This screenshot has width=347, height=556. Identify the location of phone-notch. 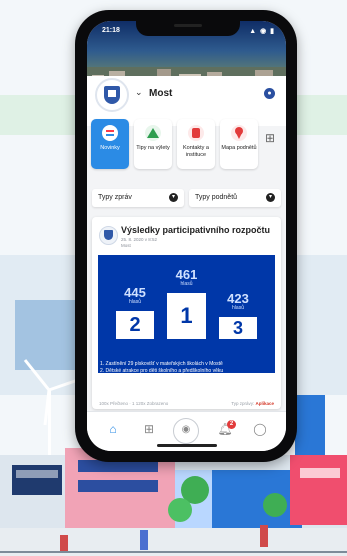
(188, 27).